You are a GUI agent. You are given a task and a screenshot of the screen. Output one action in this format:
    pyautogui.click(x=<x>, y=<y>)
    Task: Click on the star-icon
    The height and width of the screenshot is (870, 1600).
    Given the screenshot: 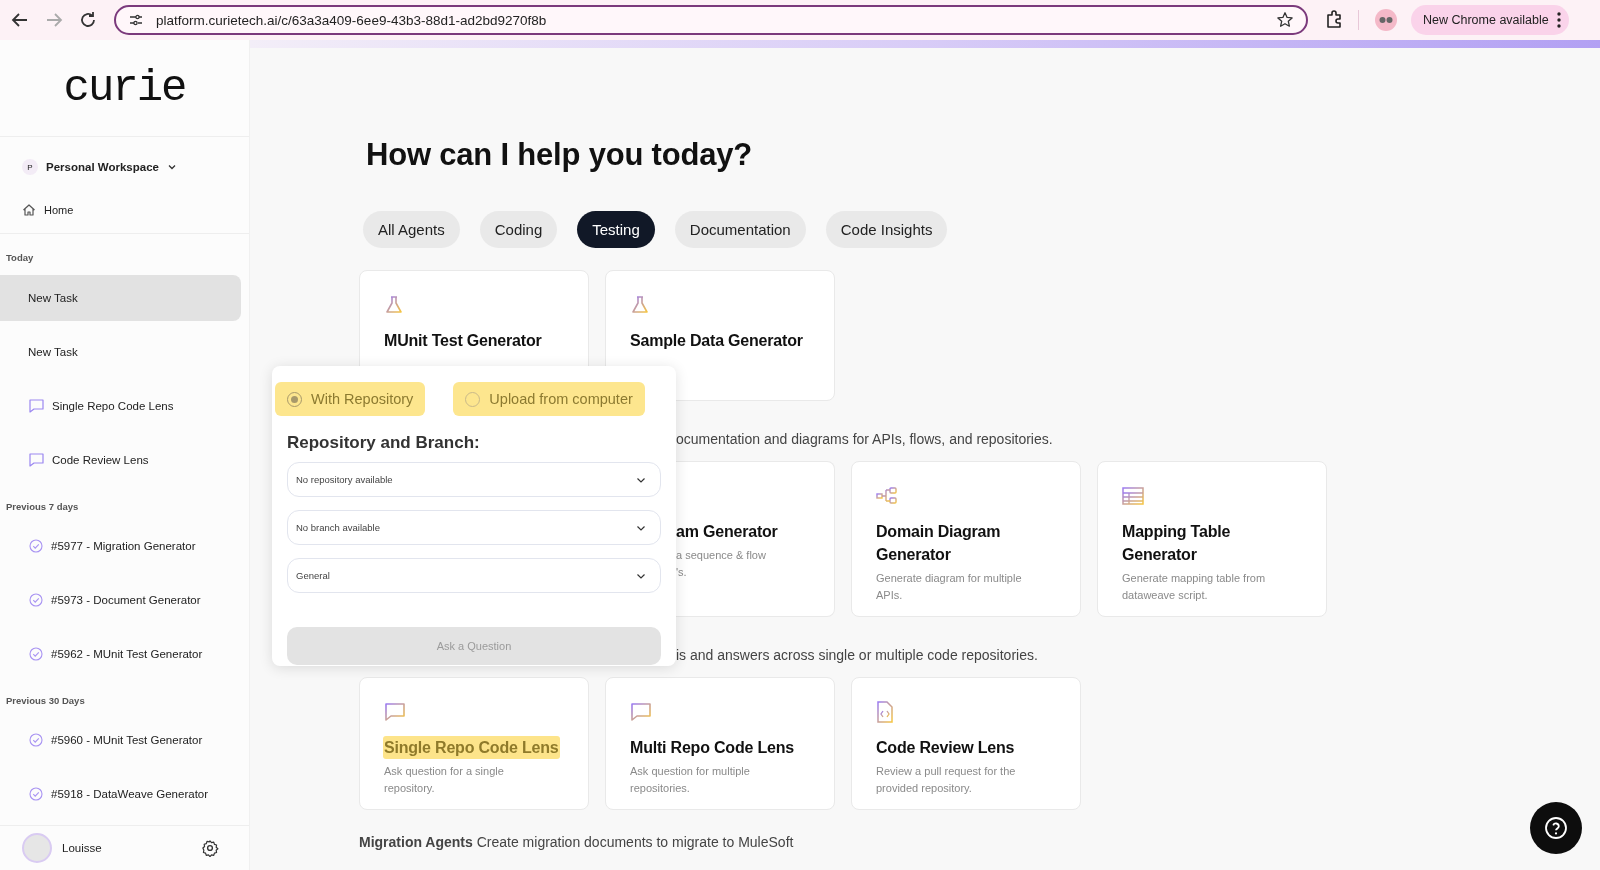 What is the action you would take?
    pyautogui.click(x=1285, y=20)
    